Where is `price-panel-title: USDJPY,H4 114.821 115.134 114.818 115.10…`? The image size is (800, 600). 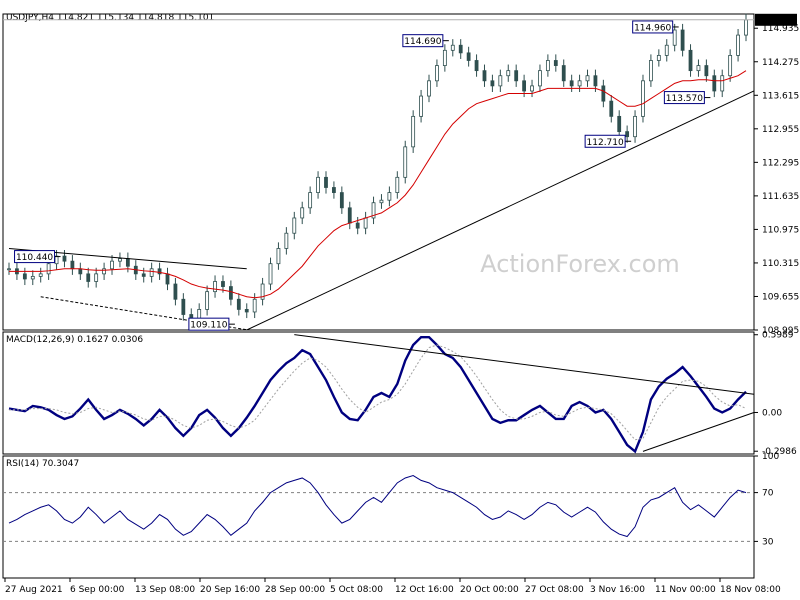 price-panel-title: USDJPY,H4 114.821 115.134 114.818 115.10… is located at coordinates (110, 18).